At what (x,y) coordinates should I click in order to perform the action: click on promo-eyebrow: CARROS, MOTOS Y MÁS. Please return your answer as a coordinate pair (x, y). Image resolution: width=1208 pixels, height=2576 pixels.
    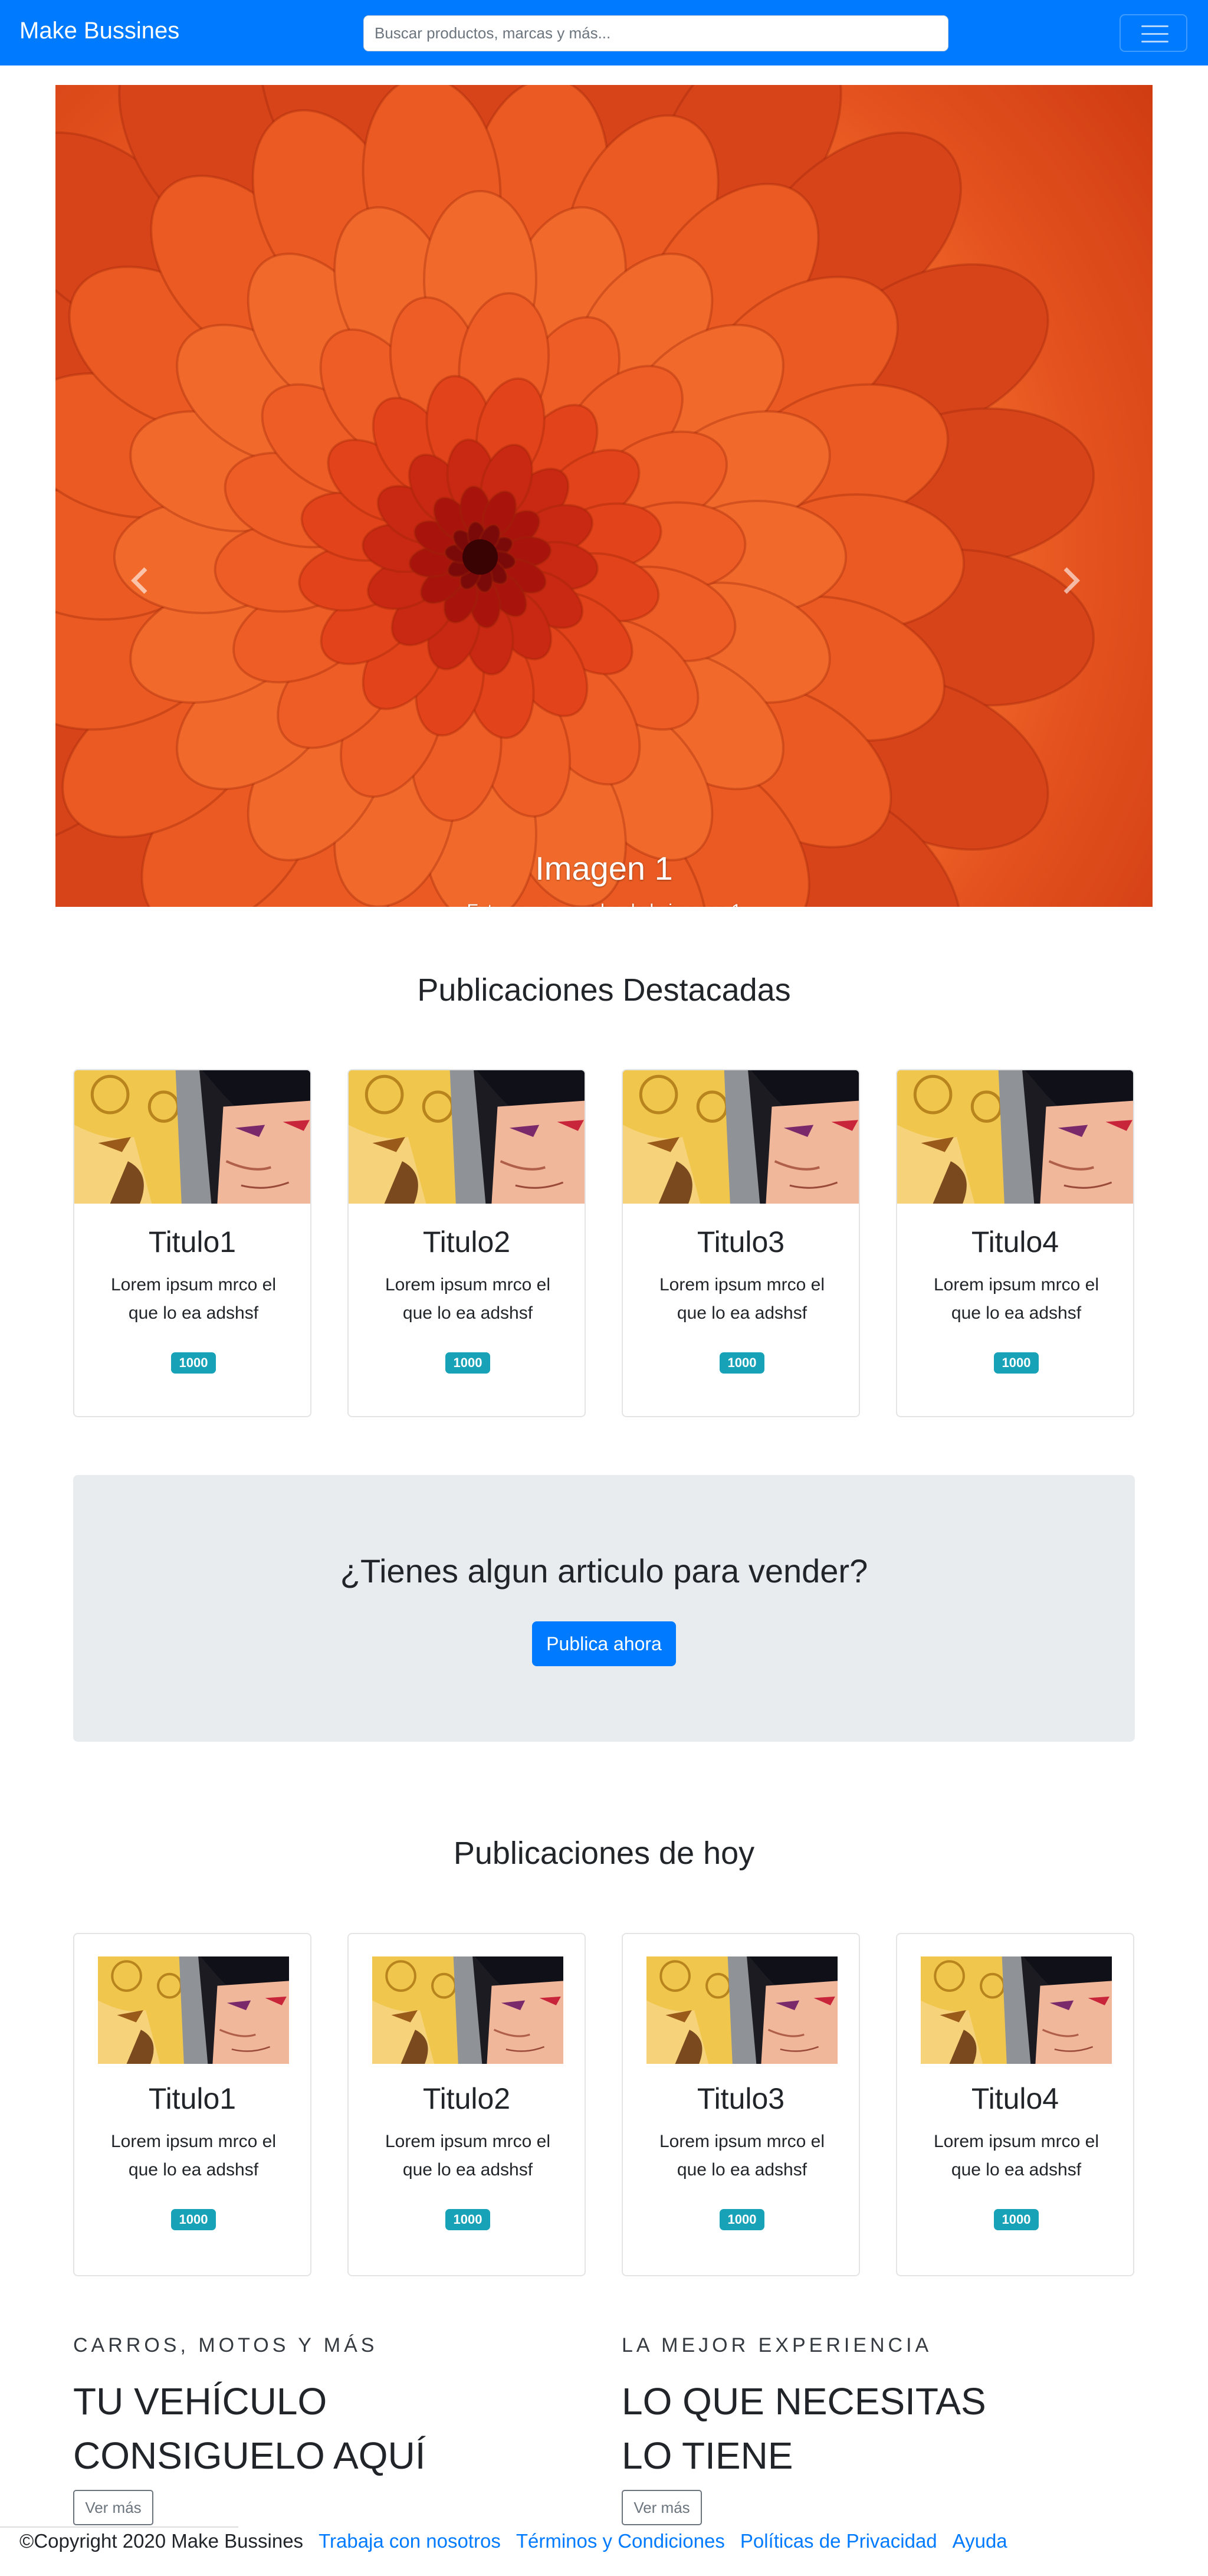
    Looking at the image, I should click on (225, 2345).